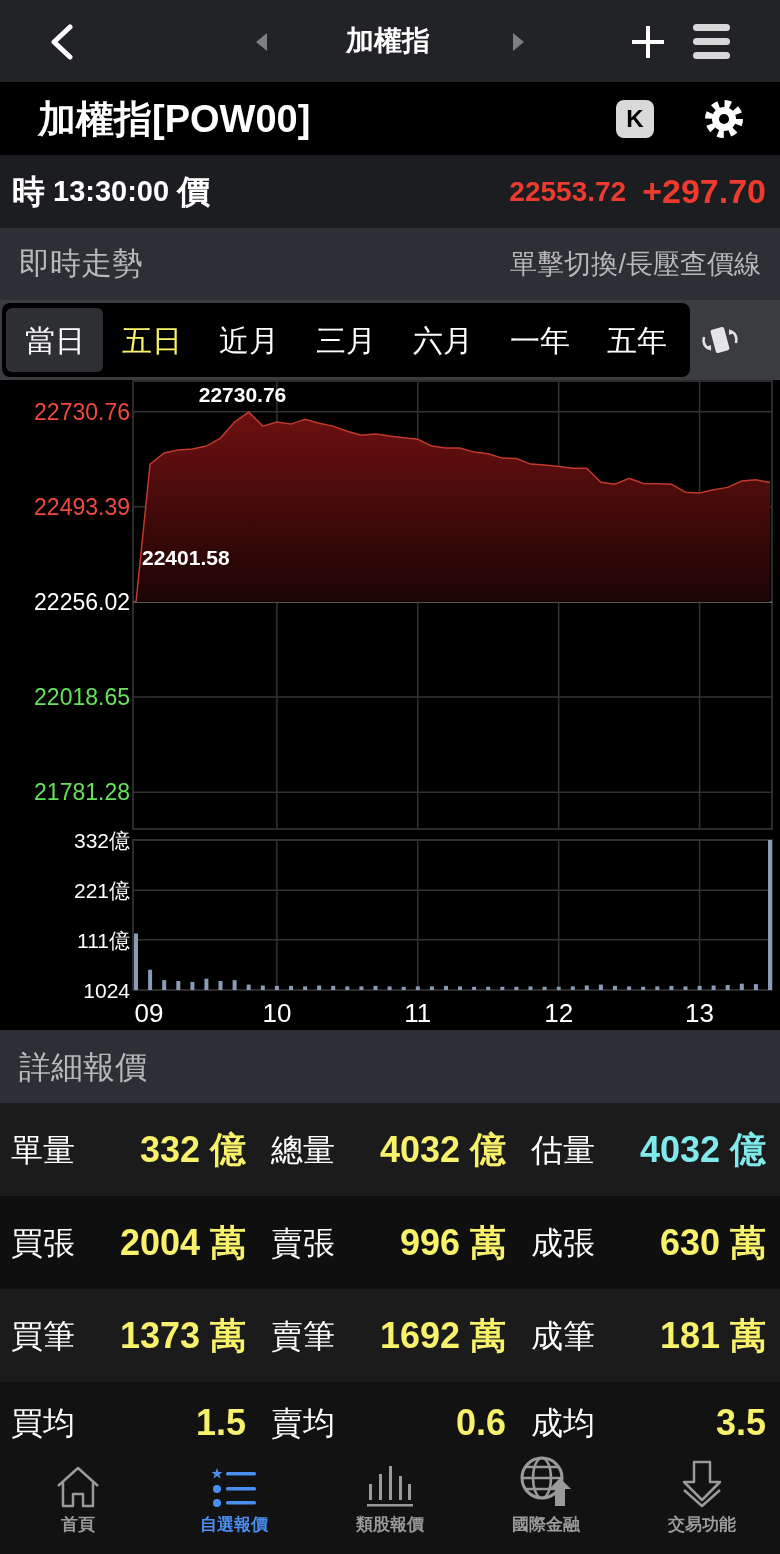 Image resolution: width=780 pixels, height=1554 pixels. Describe the element at coordinates (54, 340) in the screenshot. I see `period-tab: 當日` at that location.